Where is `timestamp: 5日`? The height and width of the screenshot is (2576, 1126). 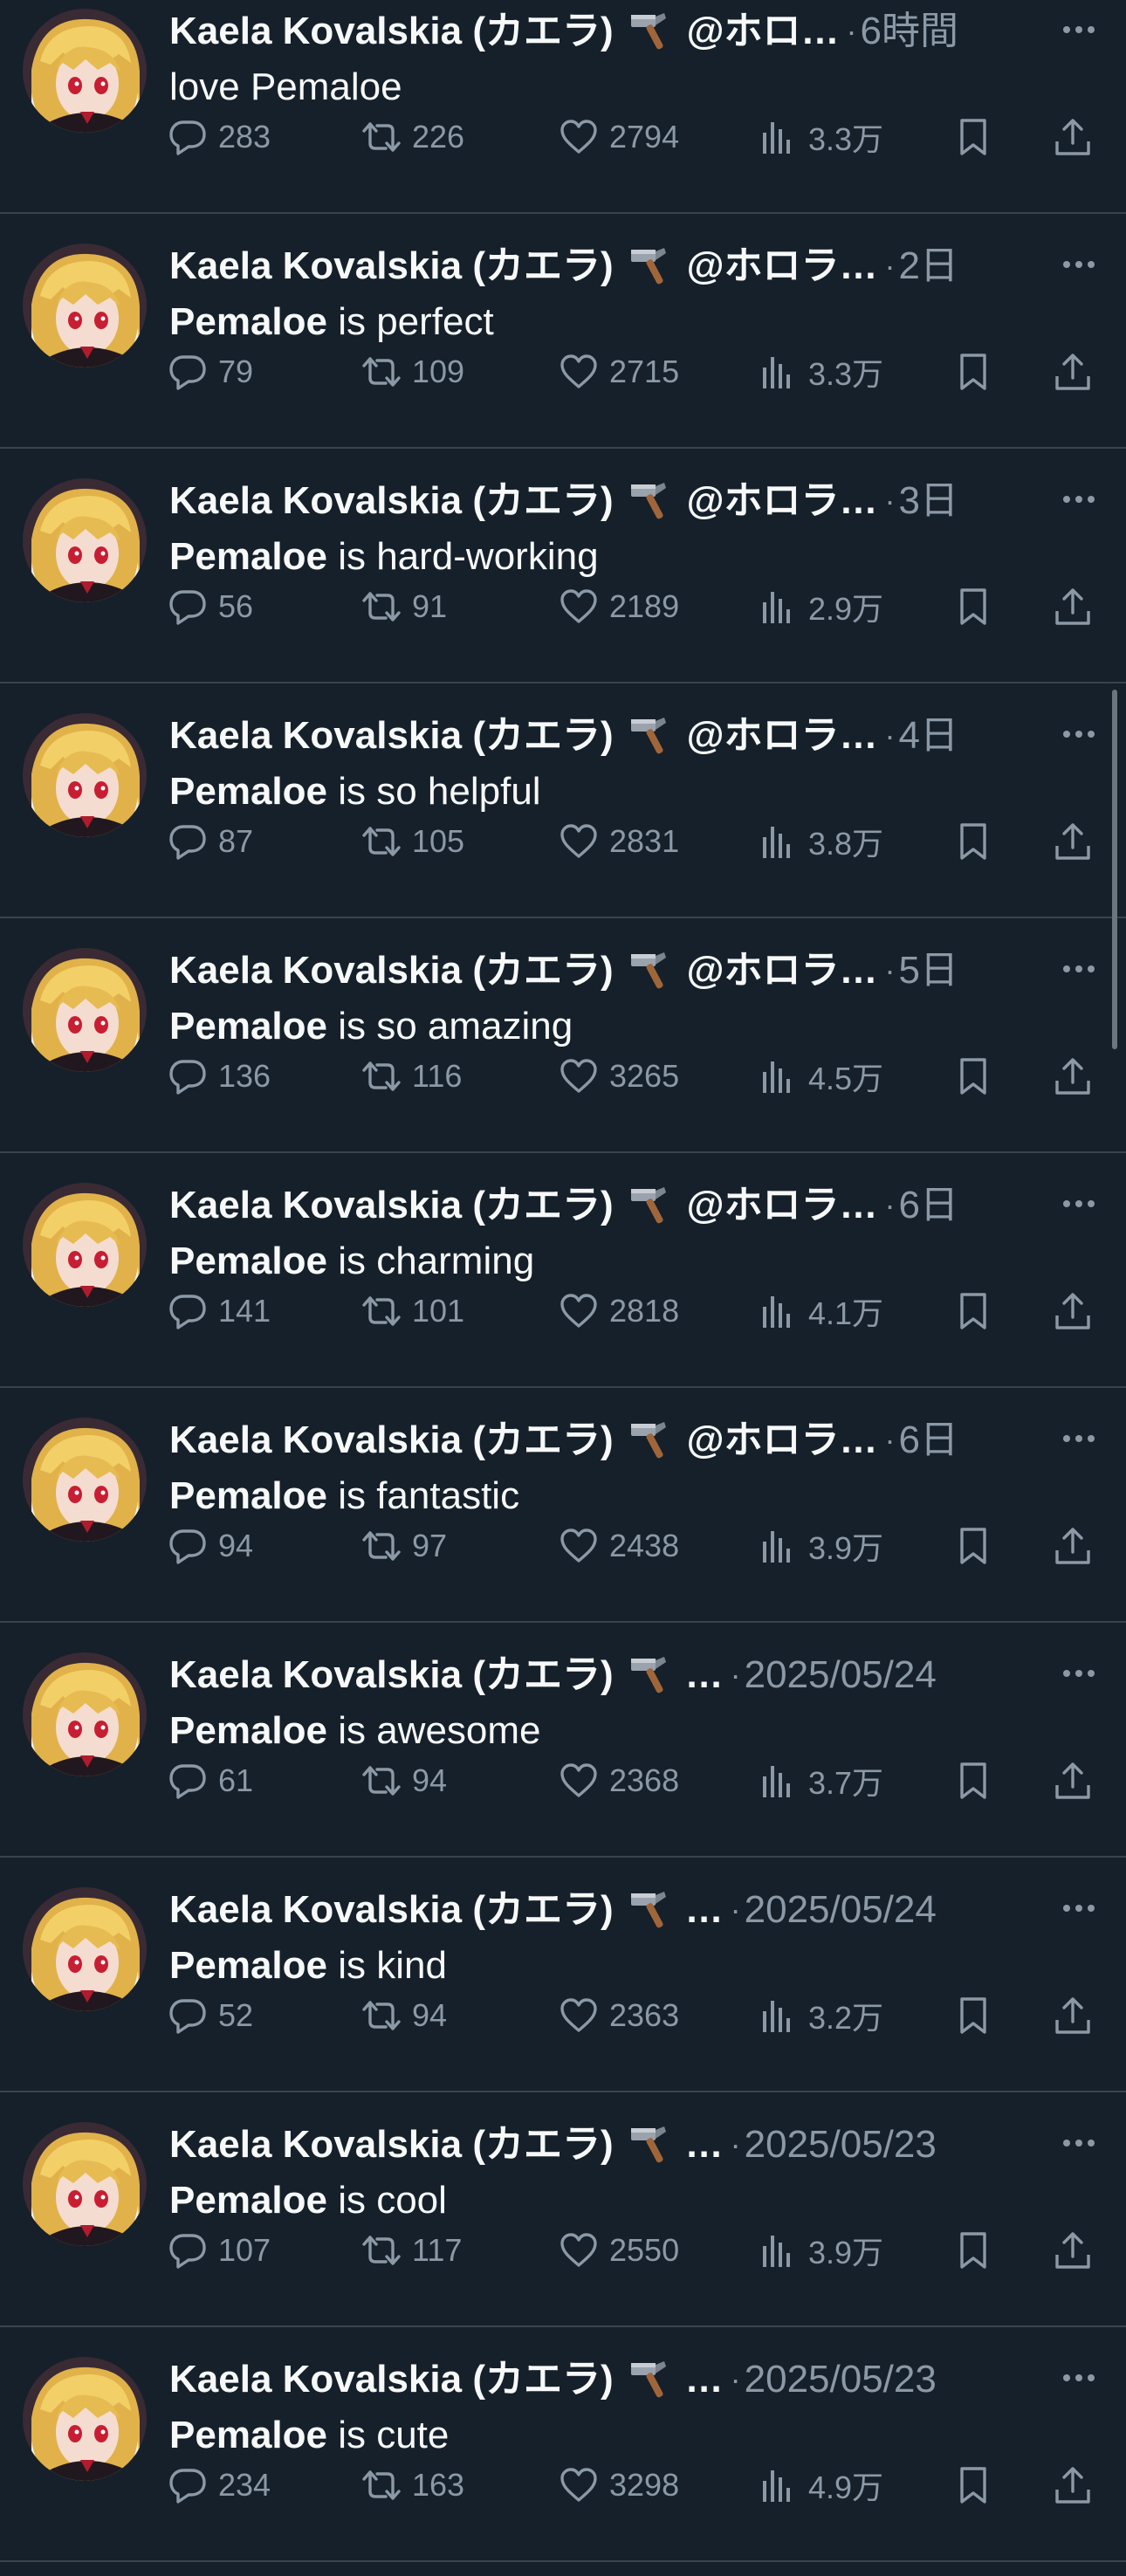
timestamp: 5日 is located at coordinates (928, 970).